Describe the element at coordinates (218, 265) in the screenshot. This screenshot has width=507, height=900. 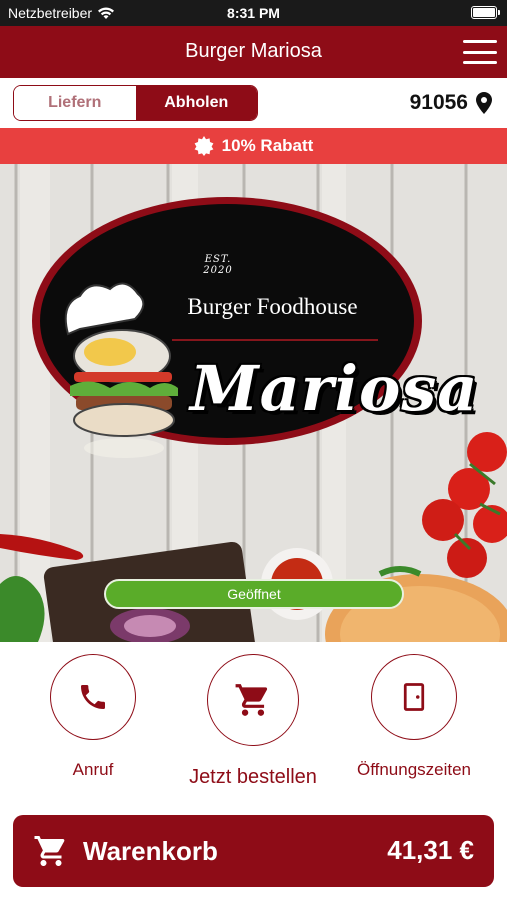
I see `logo-est-text: EST. 2020` at that location.